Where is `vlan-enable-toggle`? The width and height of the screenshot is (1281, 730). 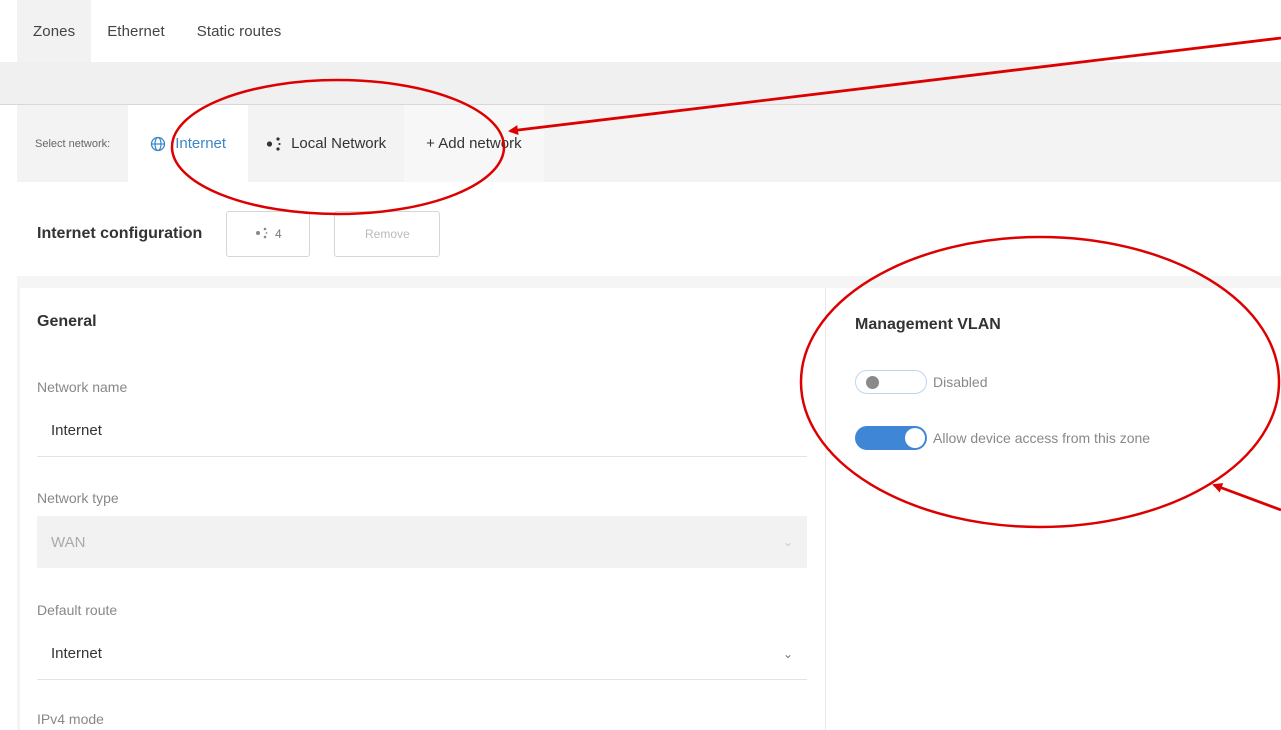 vlan-enable-toggle is located at coordinates (891, 382).